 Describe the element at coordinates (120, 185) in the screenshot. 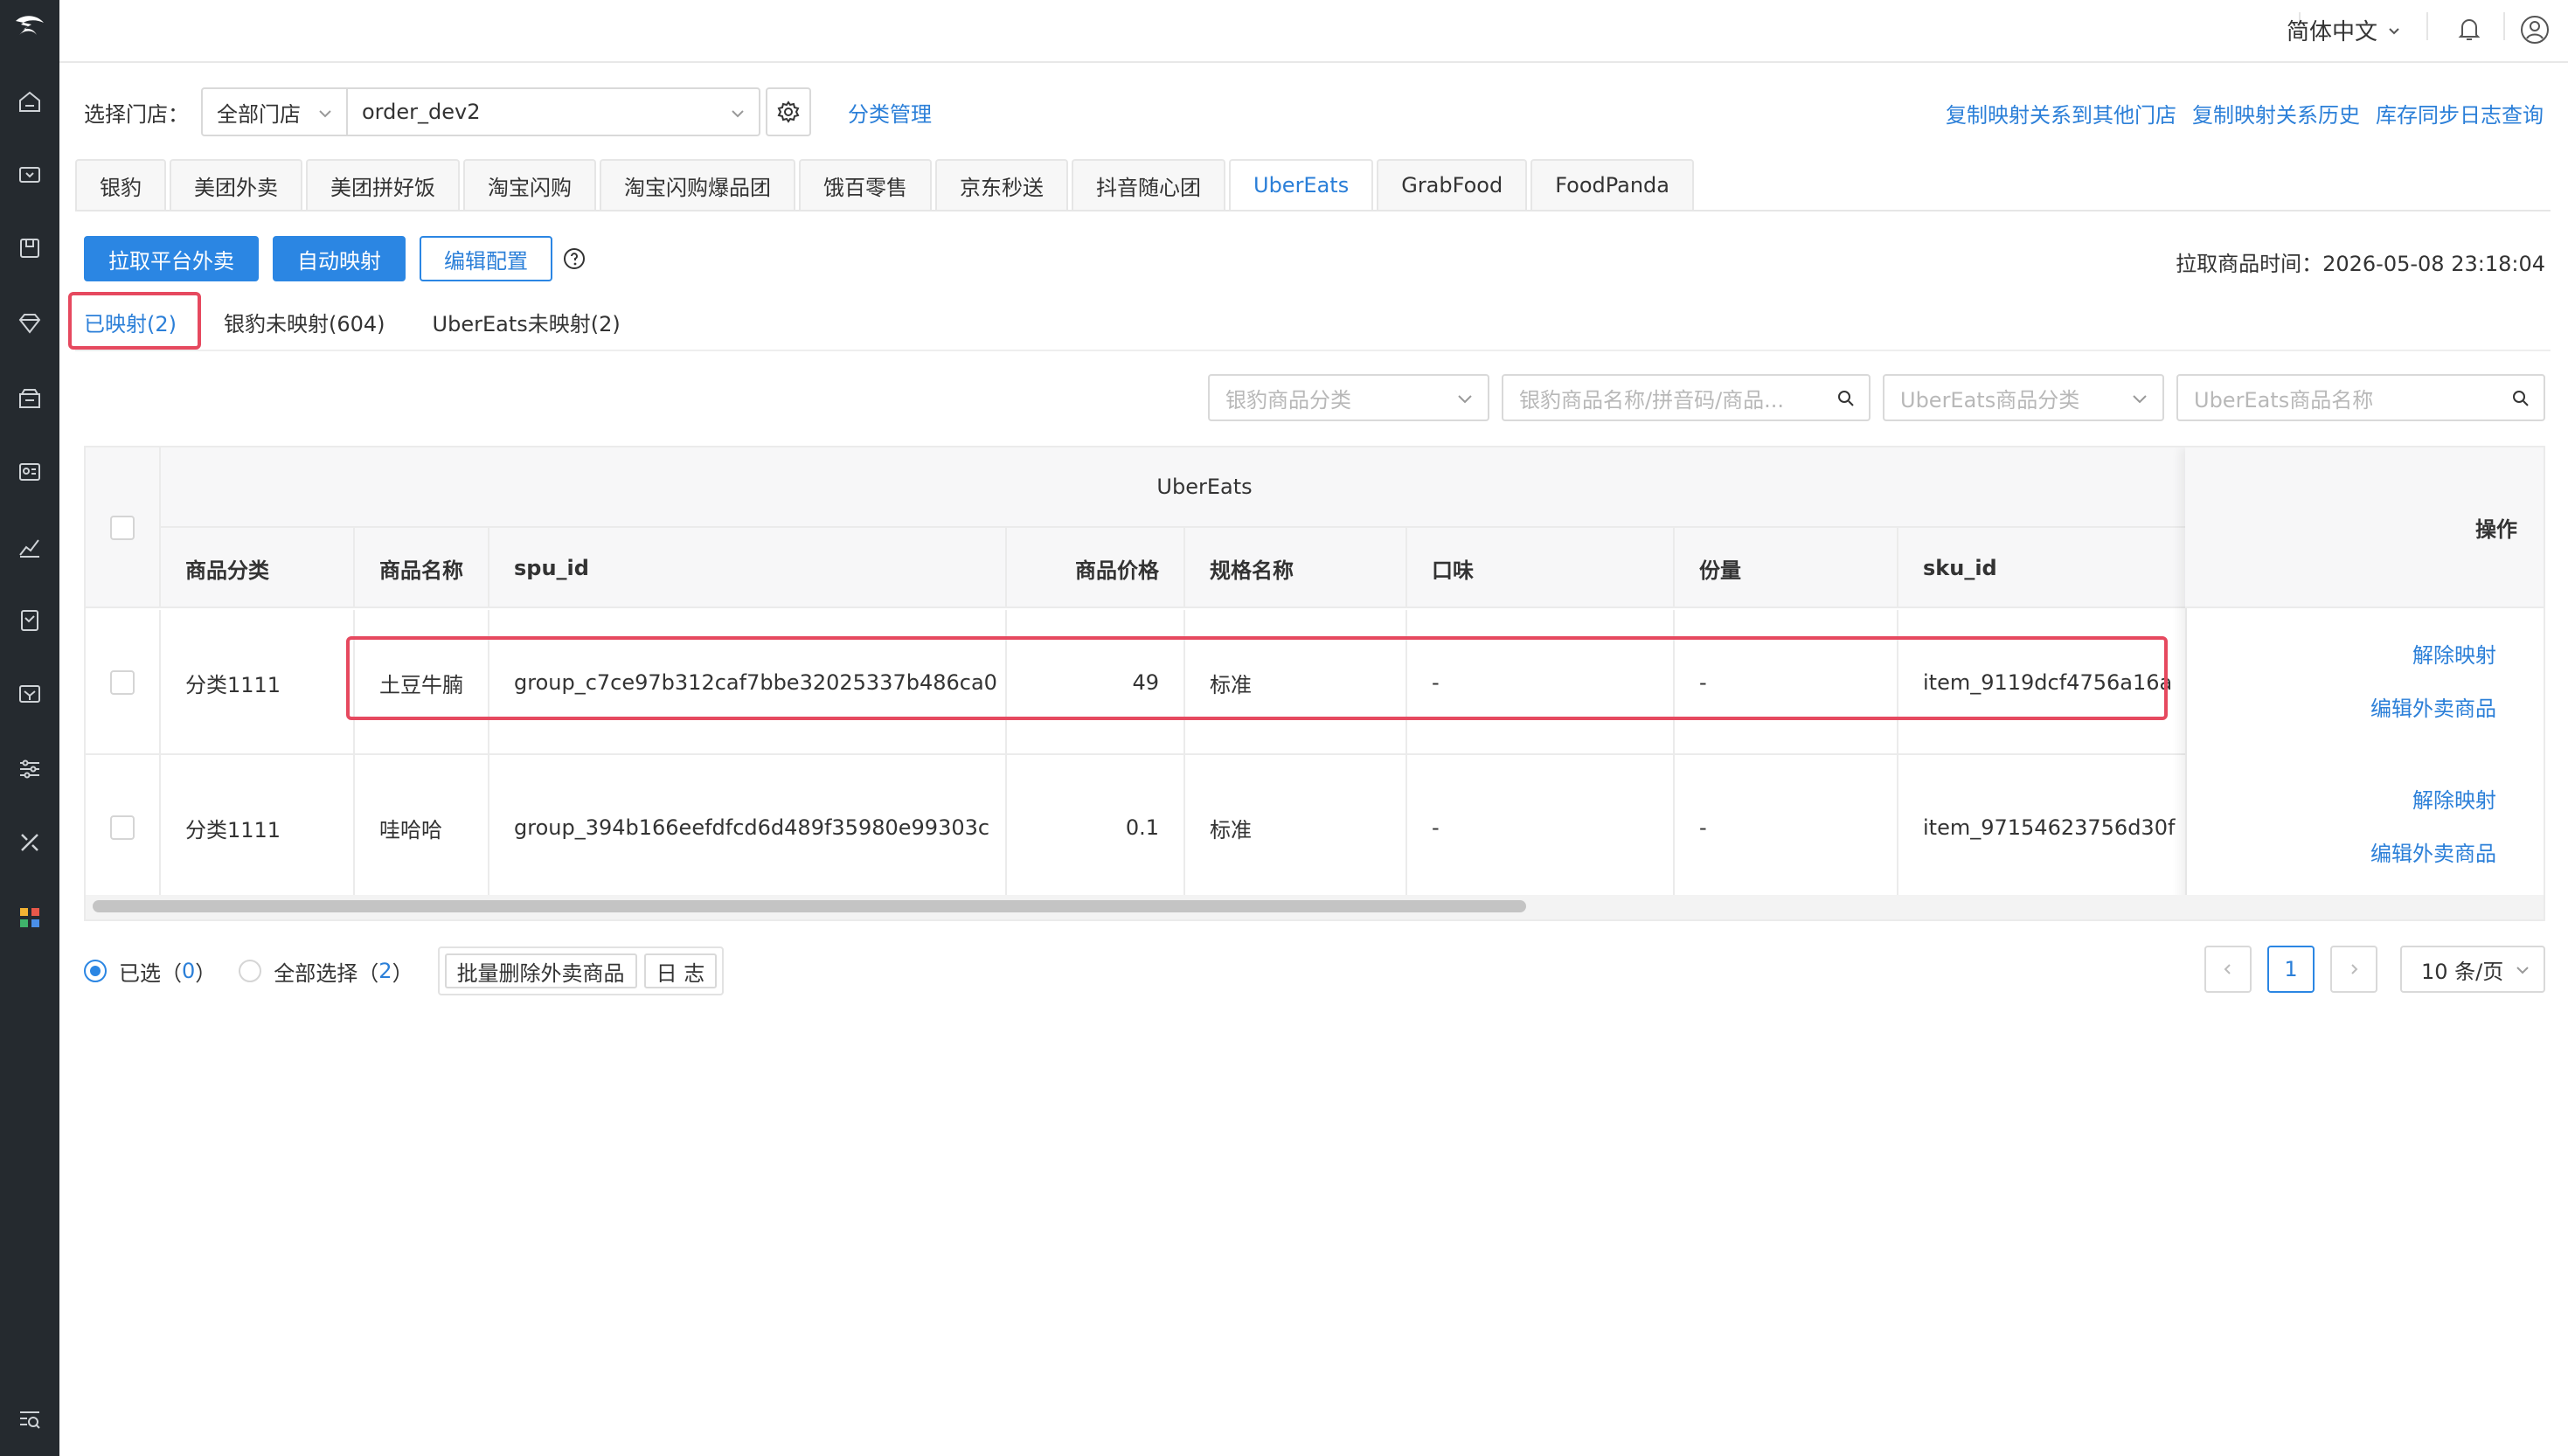

I see `tab-yinbao: 银豹` at that location.